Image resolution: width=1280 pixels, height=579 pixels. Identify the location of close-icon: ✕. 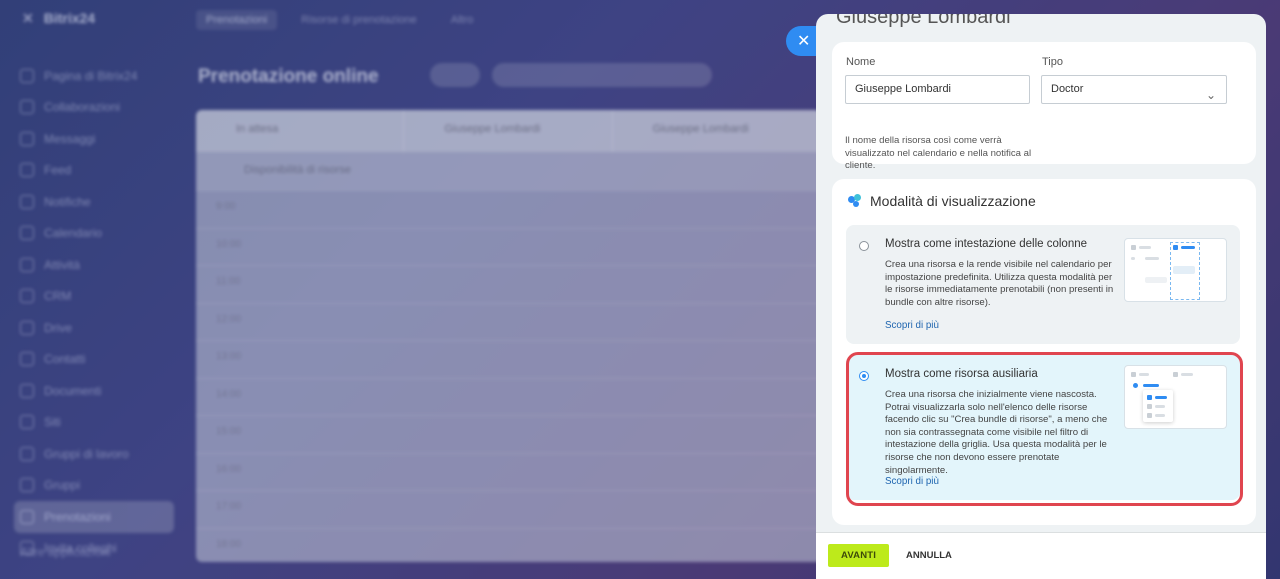
(804, 41).